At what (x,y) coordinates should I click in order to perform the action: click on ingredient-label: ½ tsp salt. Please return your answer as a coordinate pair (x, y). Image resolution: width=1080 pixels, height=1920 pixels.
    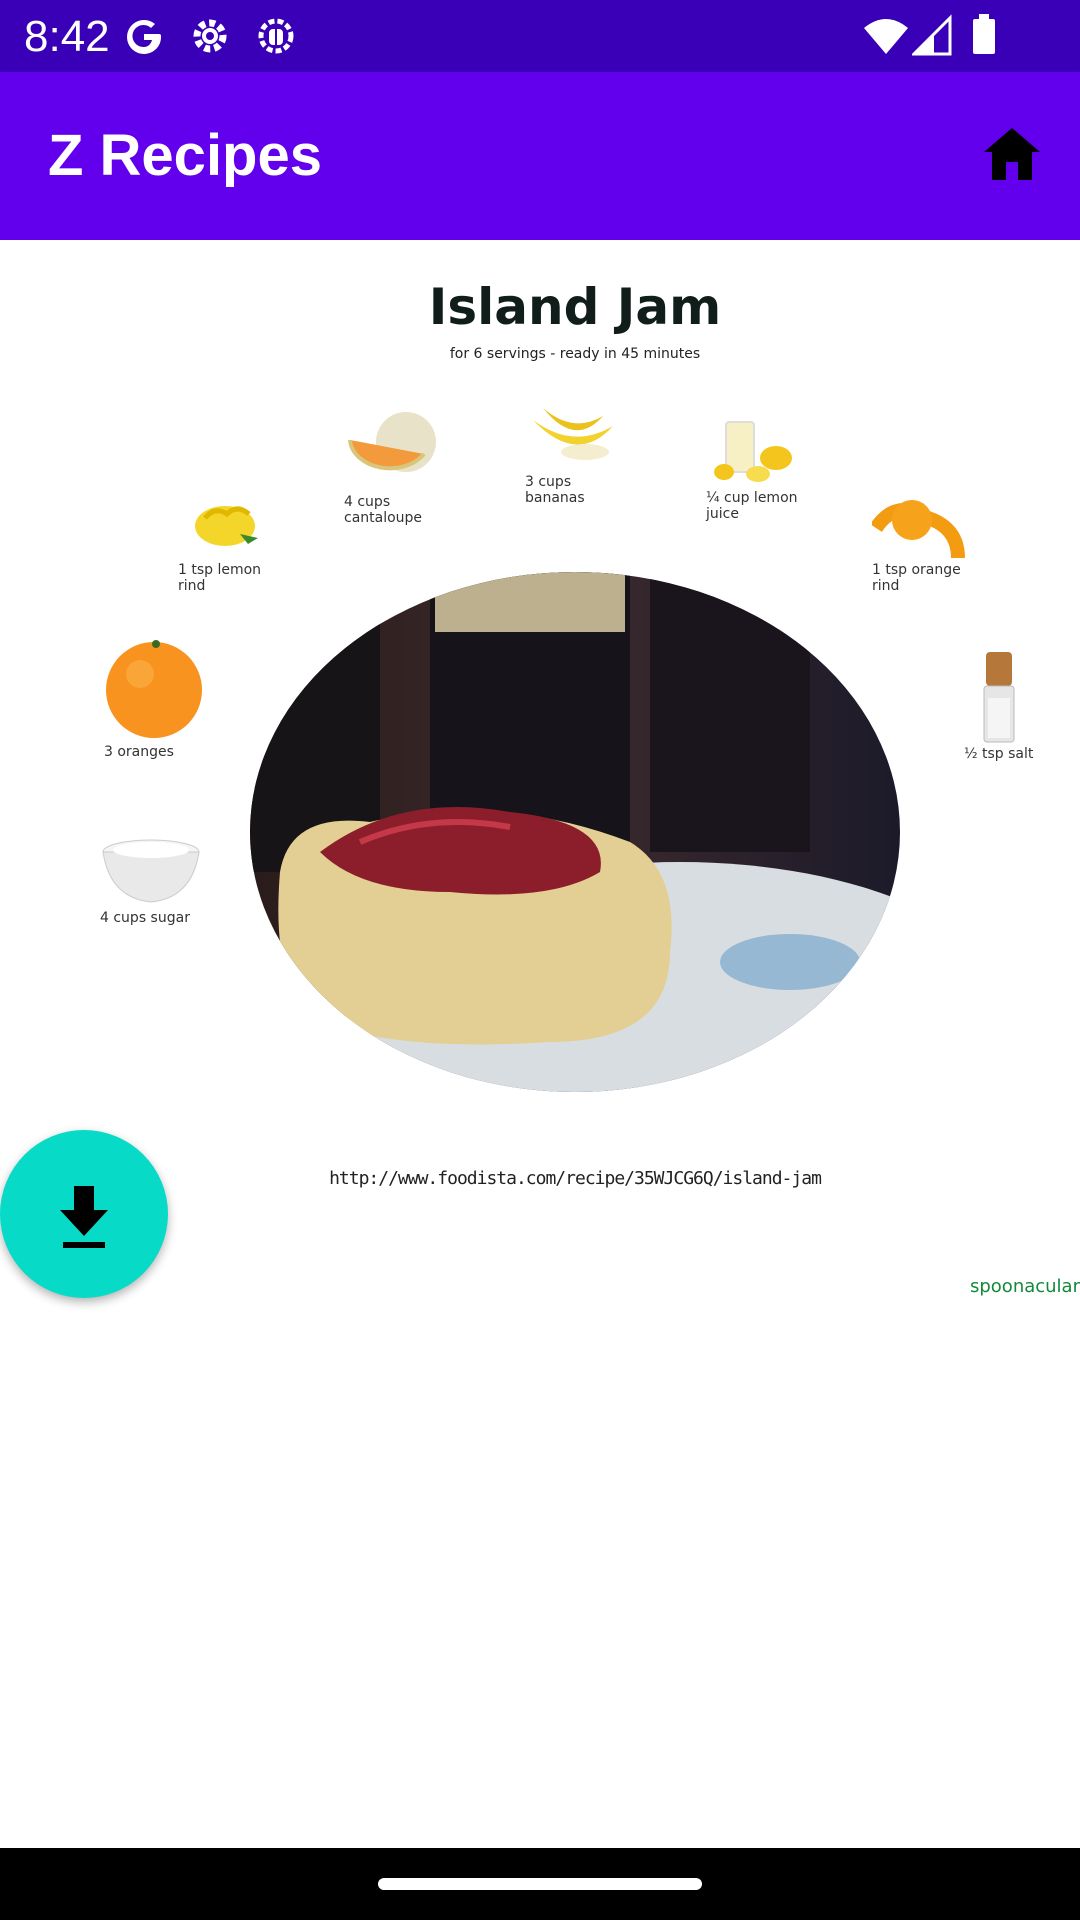
    Looking at the image, I should click on (999, 754).